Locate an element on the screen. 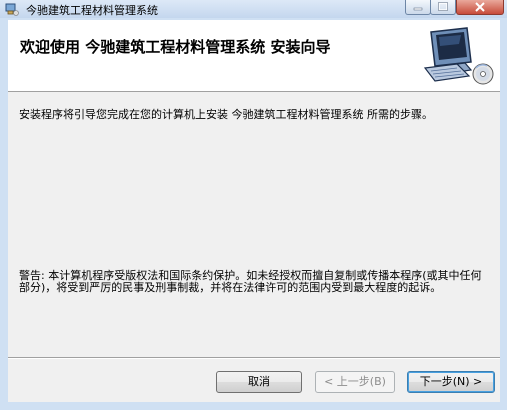  back-button: < 上一步(B) is located at coordinates (355, 382).